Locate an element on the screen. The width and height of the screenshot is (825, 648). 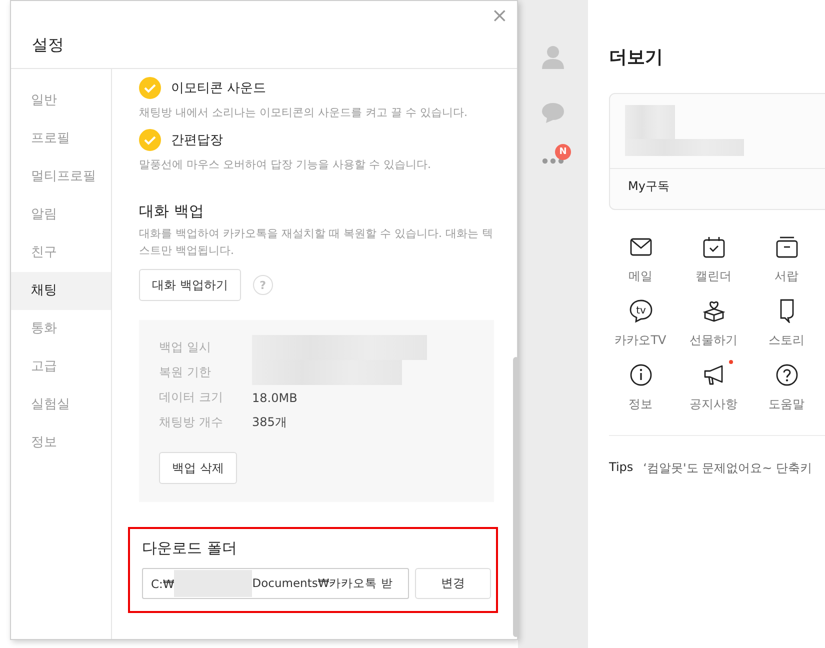
new-badge: N is located at coordinates (563, 152).